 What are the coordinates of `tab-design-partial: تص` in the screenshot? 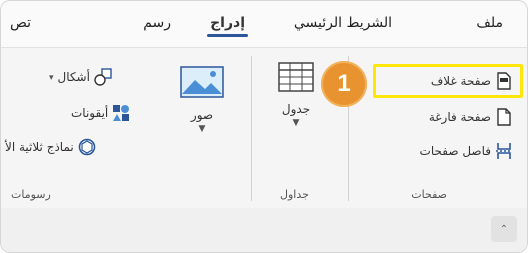 It's located at (20, 23).